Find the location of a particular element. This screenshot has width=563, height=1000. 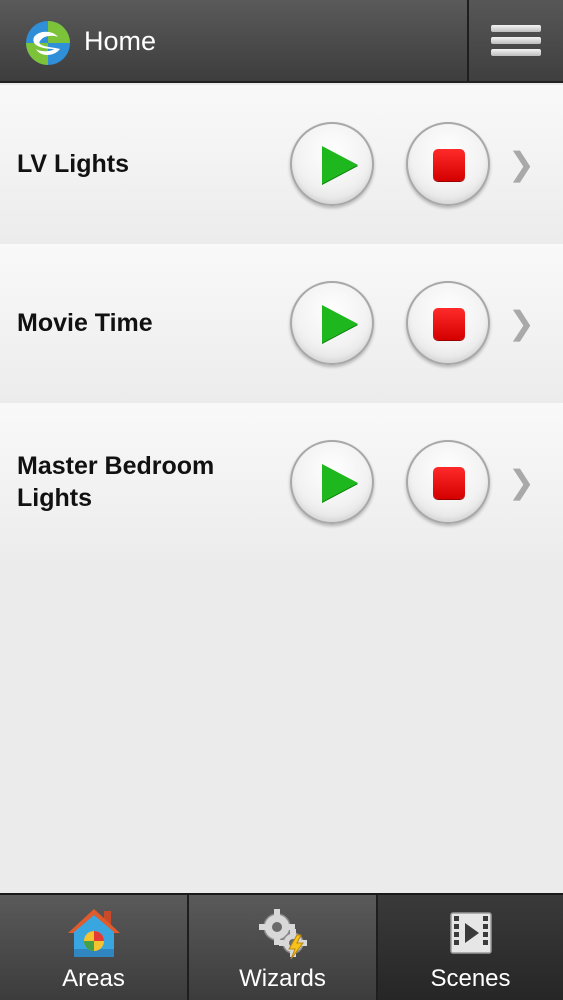

top-bar: Home is located at coordinates (281, 41).